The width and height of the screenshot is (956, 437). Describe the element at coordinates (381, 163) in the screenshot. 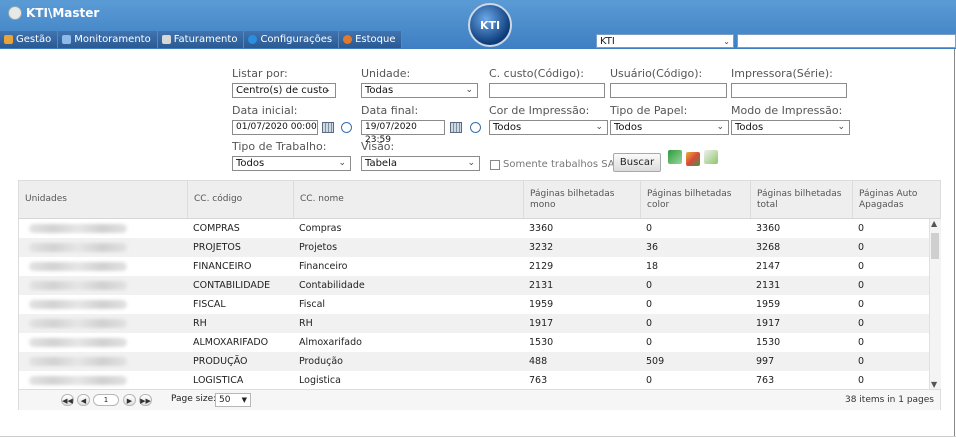

I see `visao-value: Tabela` at that location.